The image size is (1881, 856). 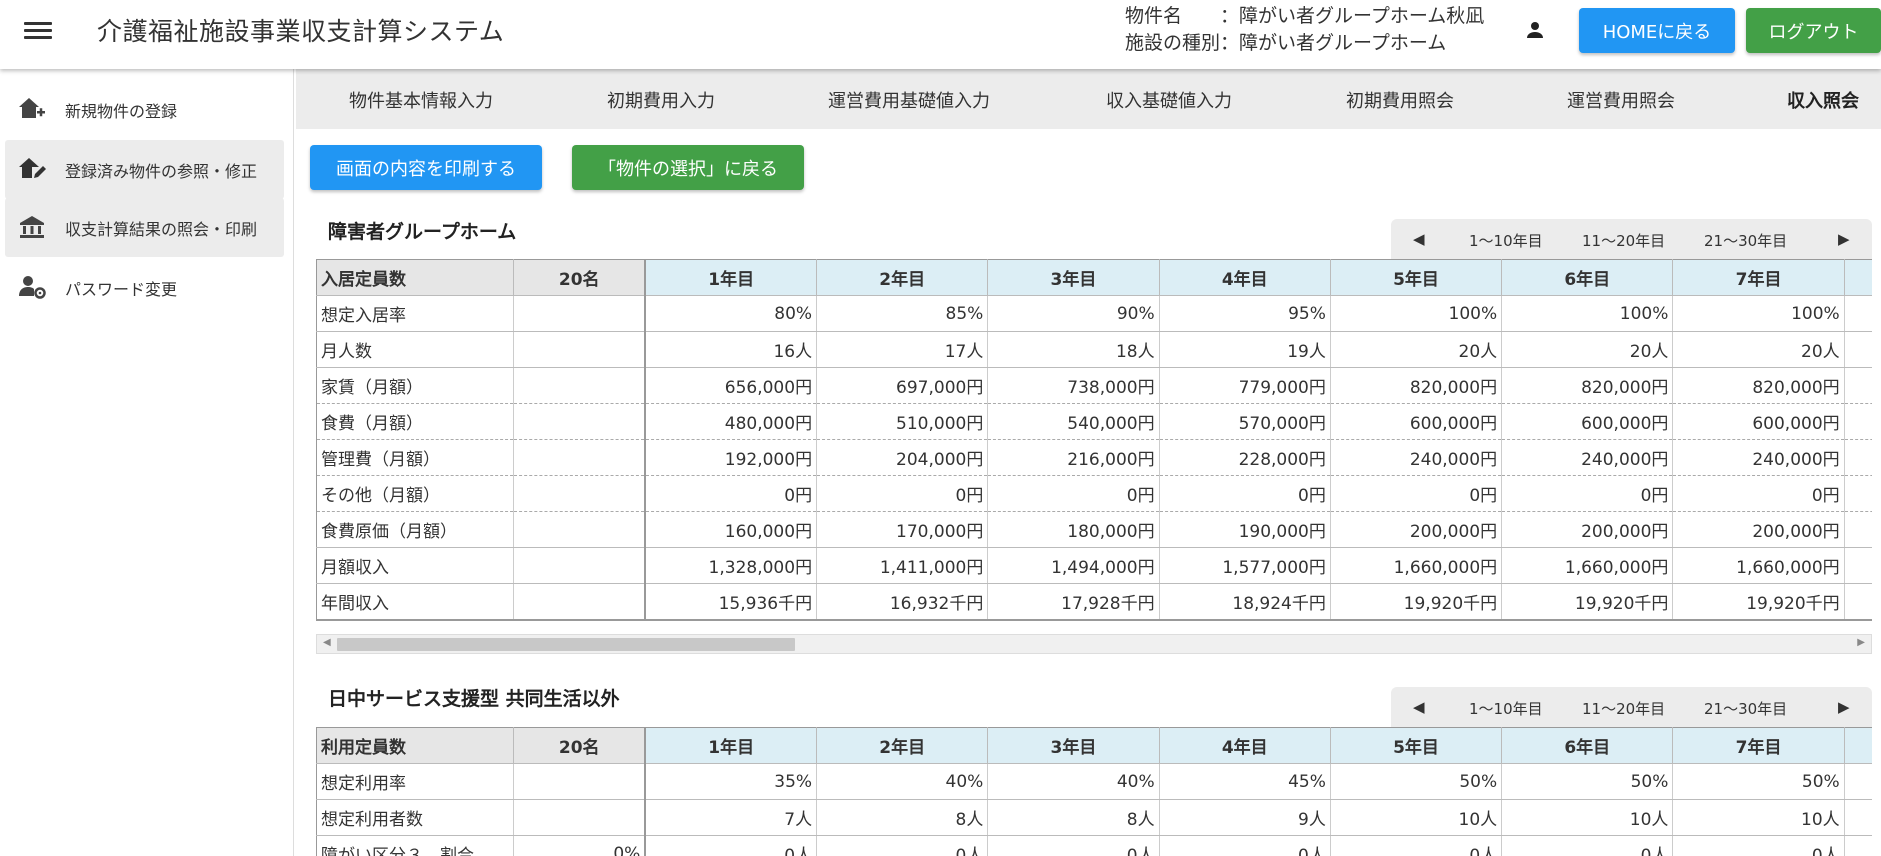 I want to click on year-column-header: 8年目, so click(x=1857, y=745).